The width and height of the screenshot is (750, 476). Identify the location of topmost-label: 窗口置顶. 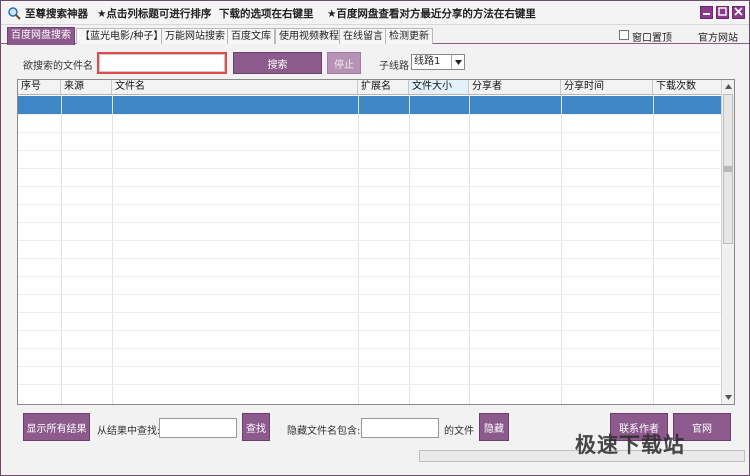
(652, 36).